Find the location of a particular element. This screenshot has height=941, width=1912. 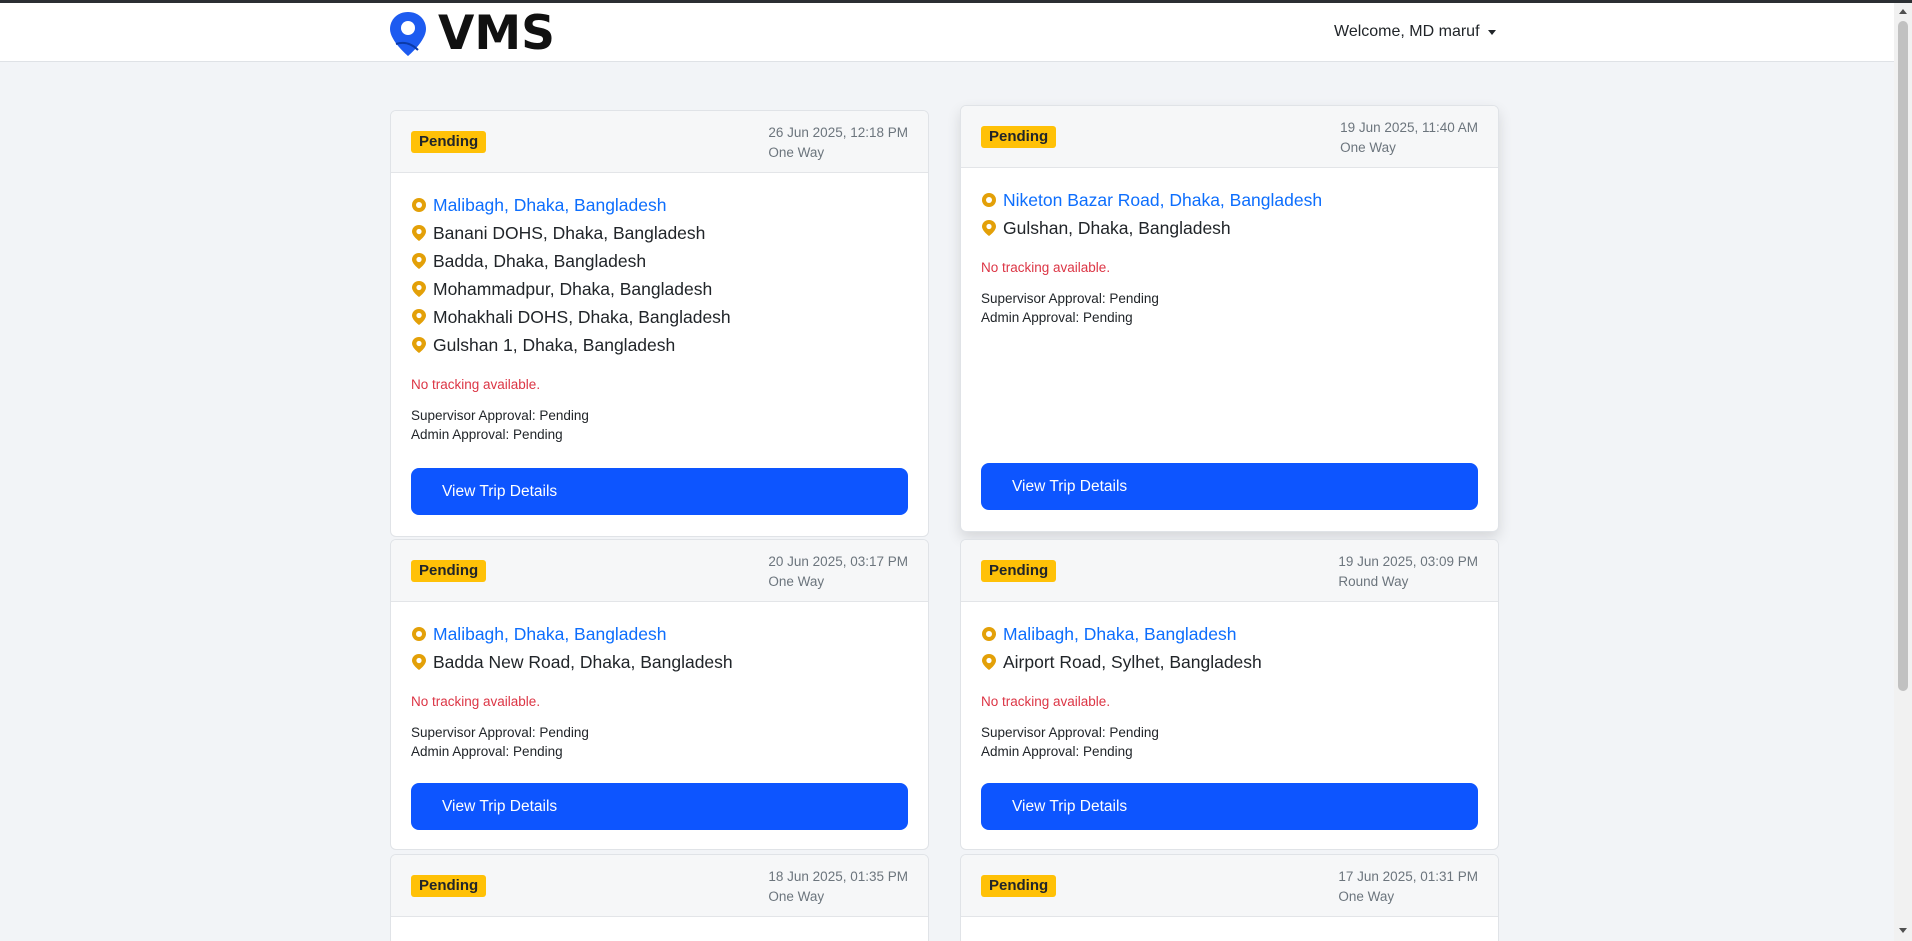

stop-label: Mohammadpur, Dhaka, Bangladesh is located at coordinates (573, 288).